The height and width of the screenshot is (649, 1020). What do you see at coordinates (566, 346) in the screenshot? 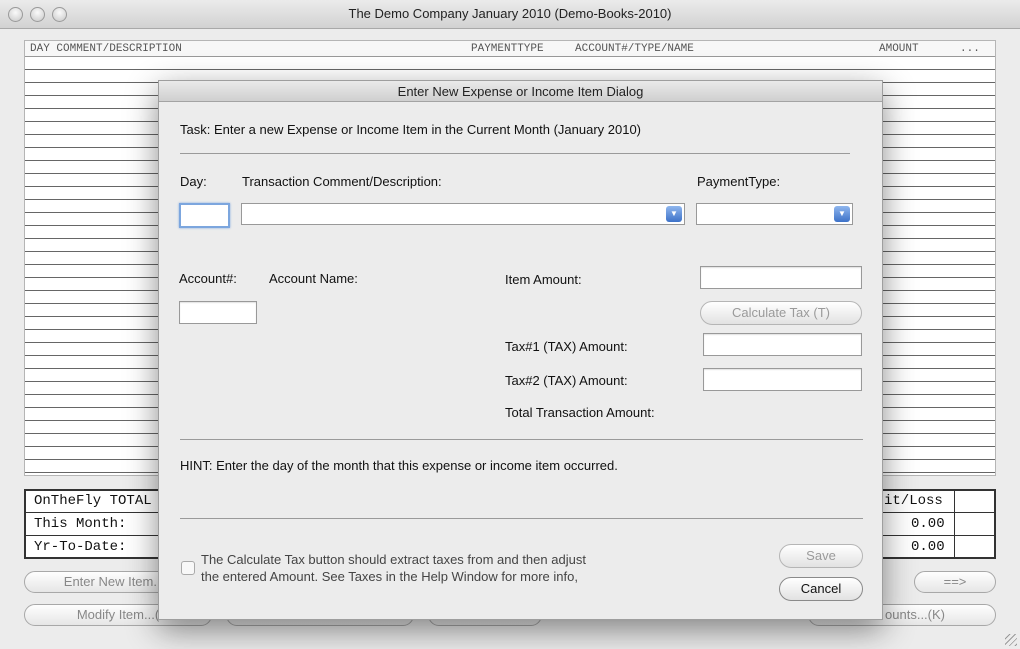
I see `tax1-label: Tax#1 (TAX) Amount:` at bounding box center [566, 346].